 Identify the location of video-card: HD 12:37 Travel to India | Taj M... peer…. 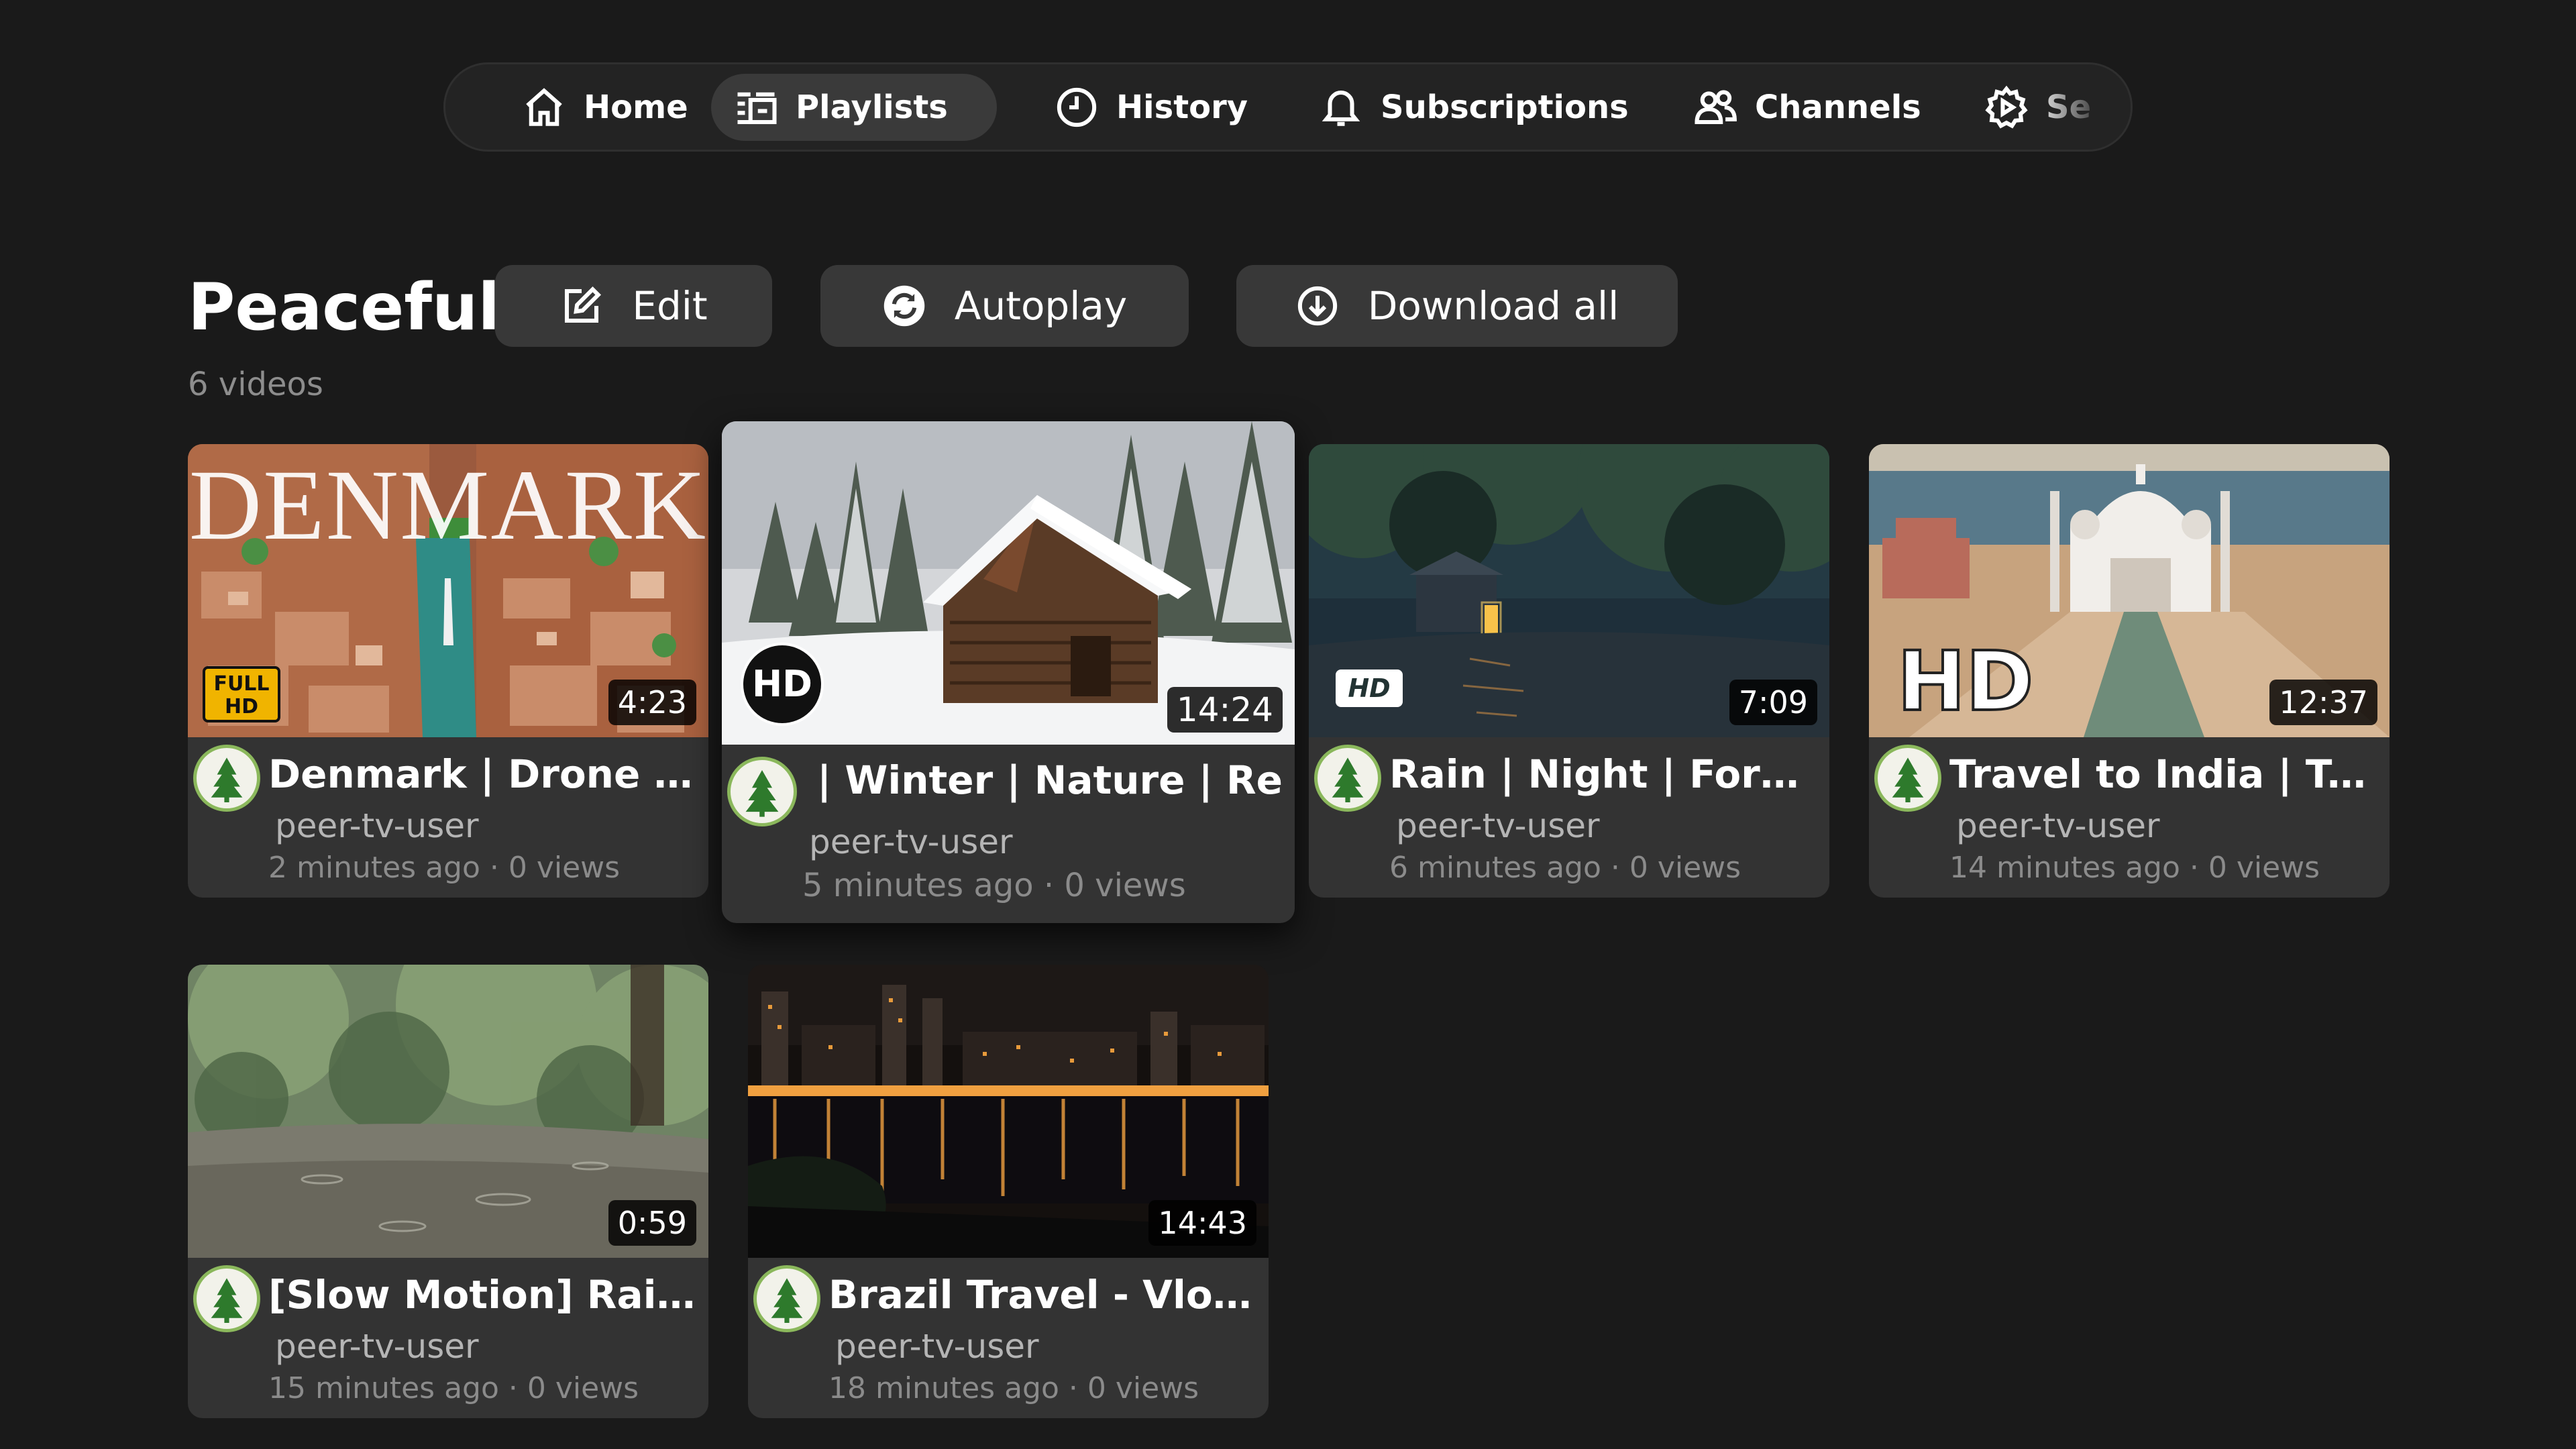
(2129, 671).